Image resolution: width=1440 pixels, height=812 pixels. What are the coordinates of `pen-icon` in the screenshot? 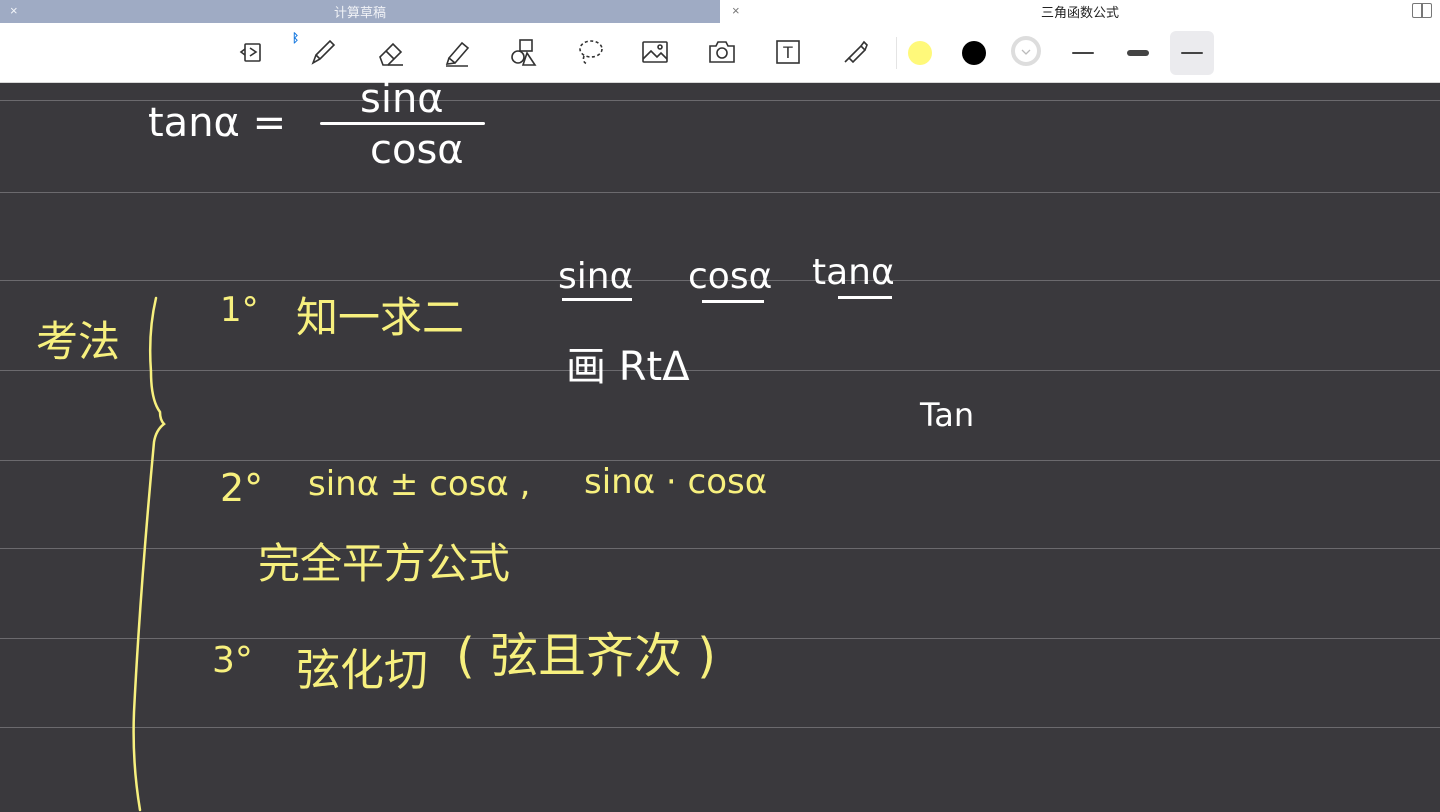 It's located at (323, 52).